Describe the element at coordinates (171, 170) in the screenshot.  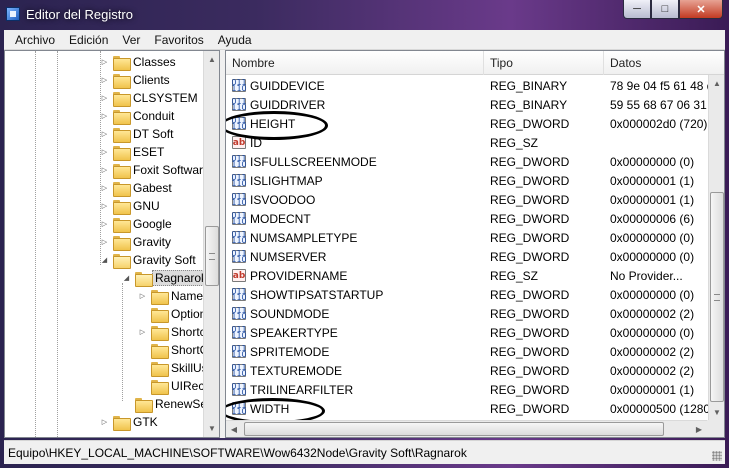
I see `tree-item-label: Foxit Software` at that location.